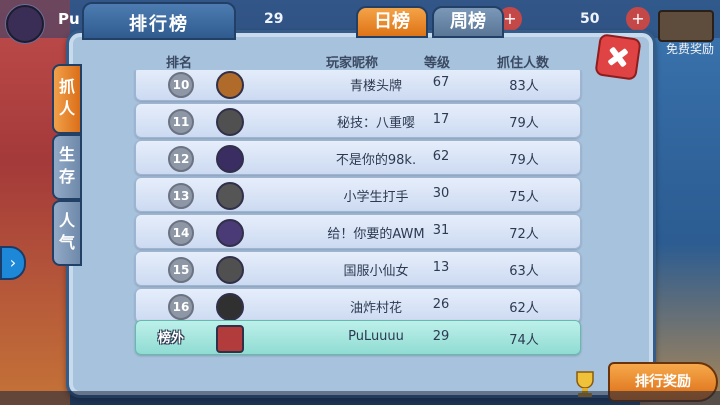  I want to click on table-row: 11 秘技：八重嘤 17 79人, so click(358, 120).